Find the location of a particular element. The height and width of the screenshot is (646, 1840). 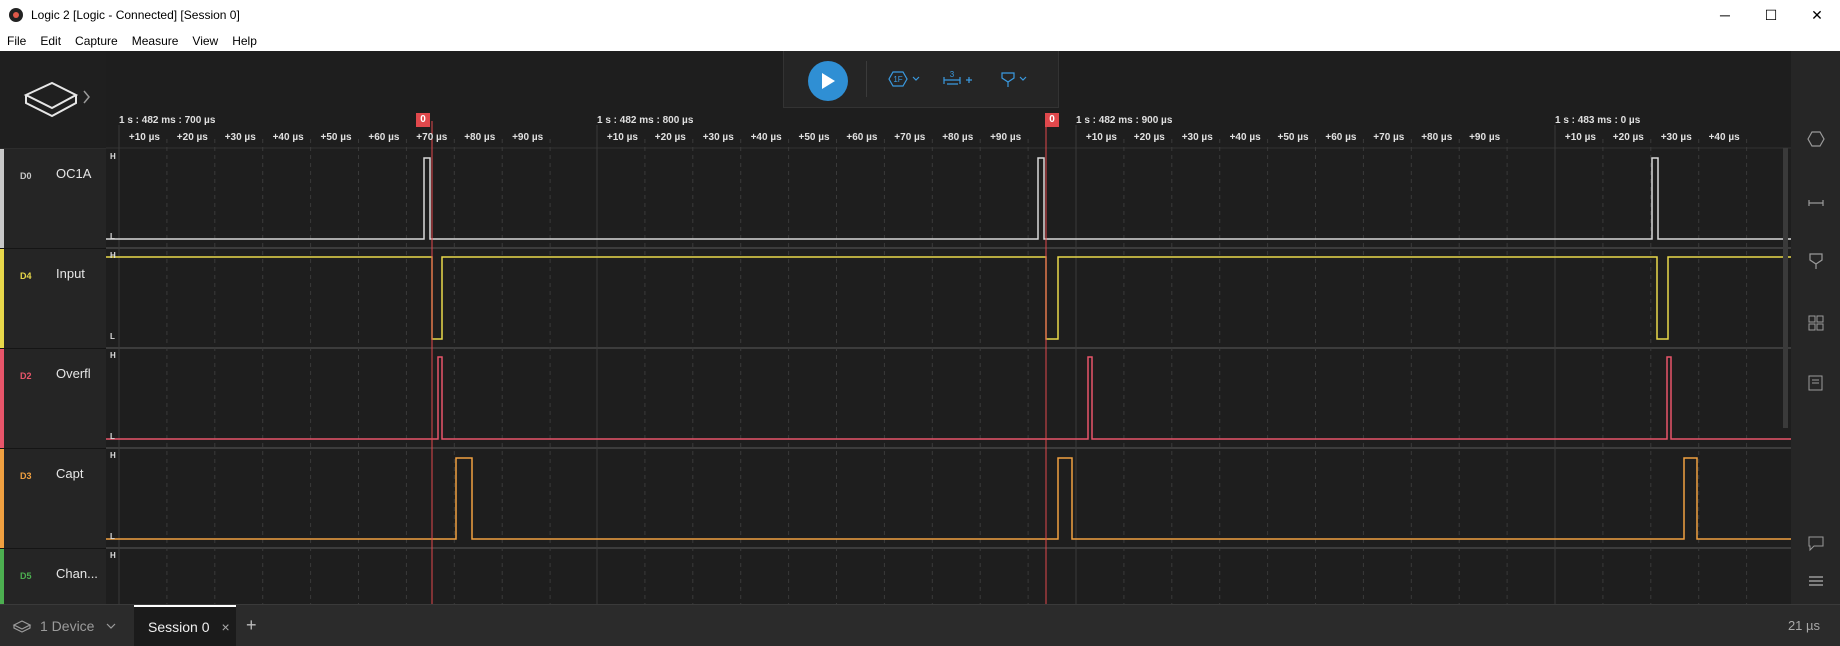

channel-name: Overfl is located at coordinates (73, 373).